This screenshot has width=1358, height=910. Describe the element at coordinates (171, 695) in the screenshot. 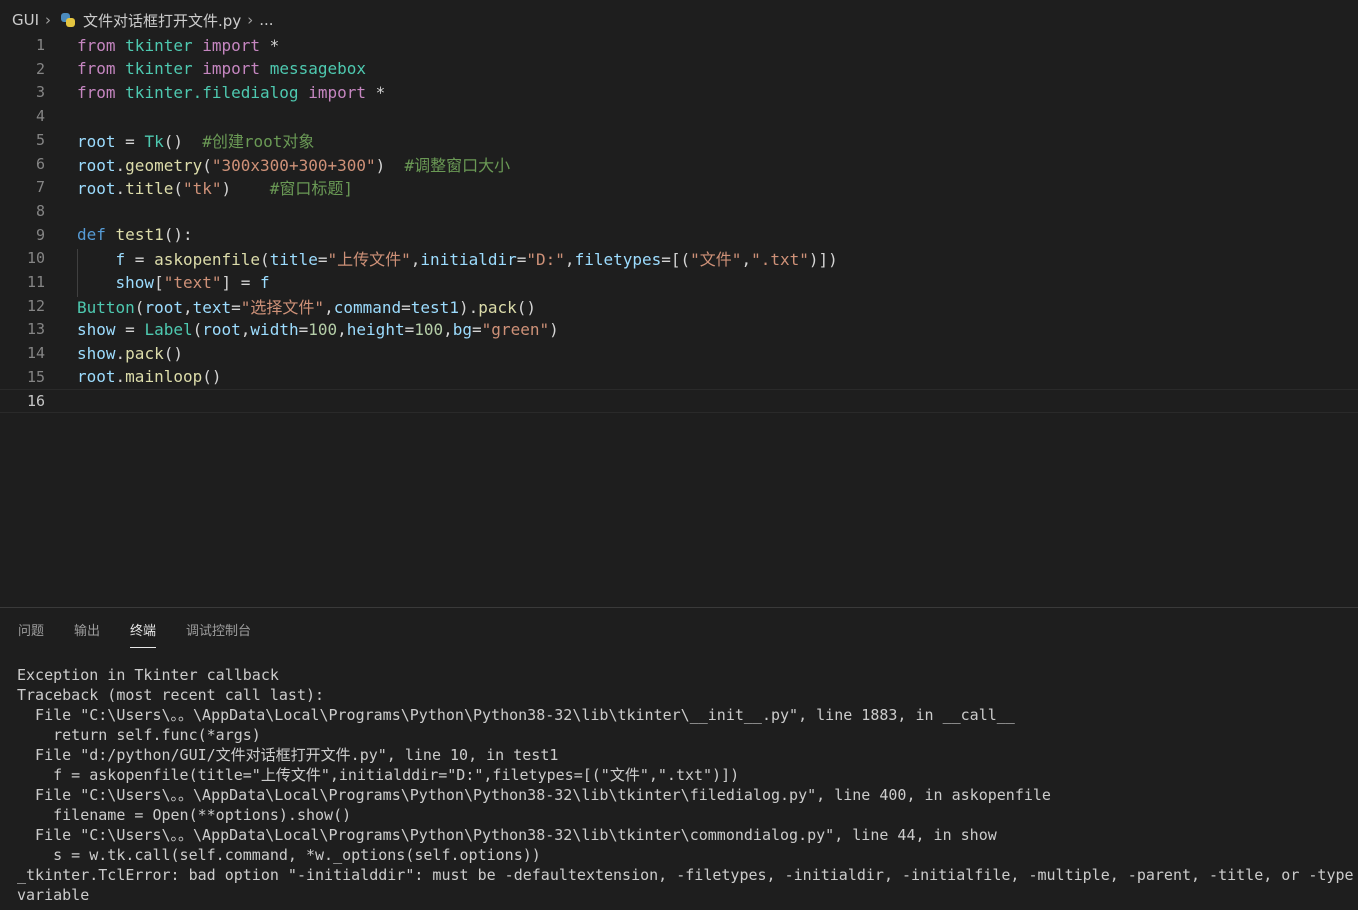

I see `terminal-line: Traceback (most recent call last):` at that location.